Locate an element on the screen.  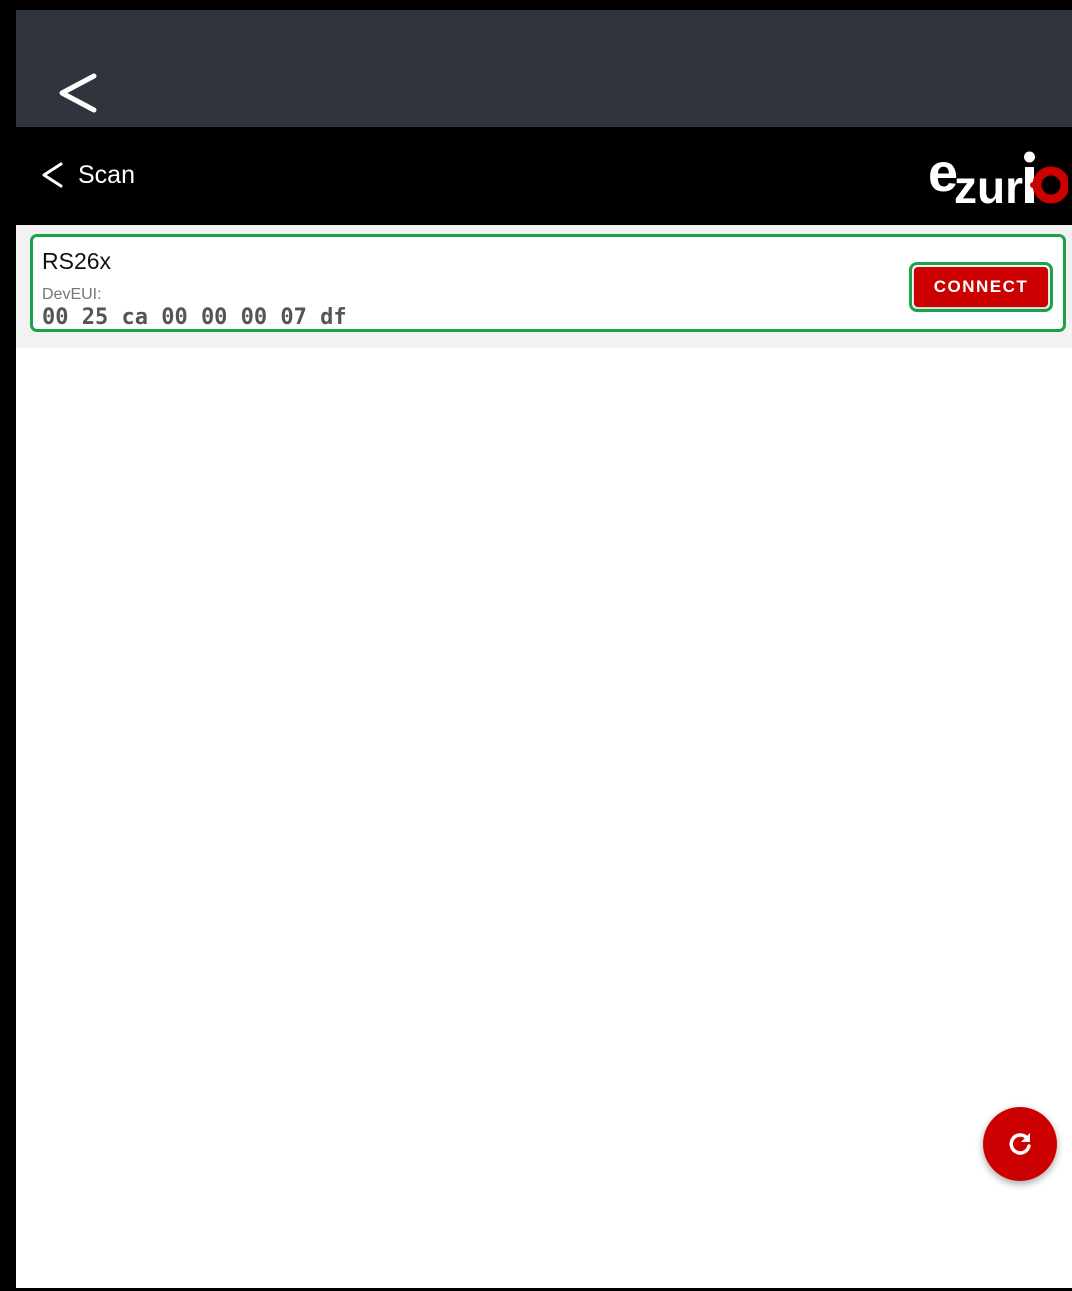
ezurio-logo: e zur ezurio is located at coordinates (998, 177).